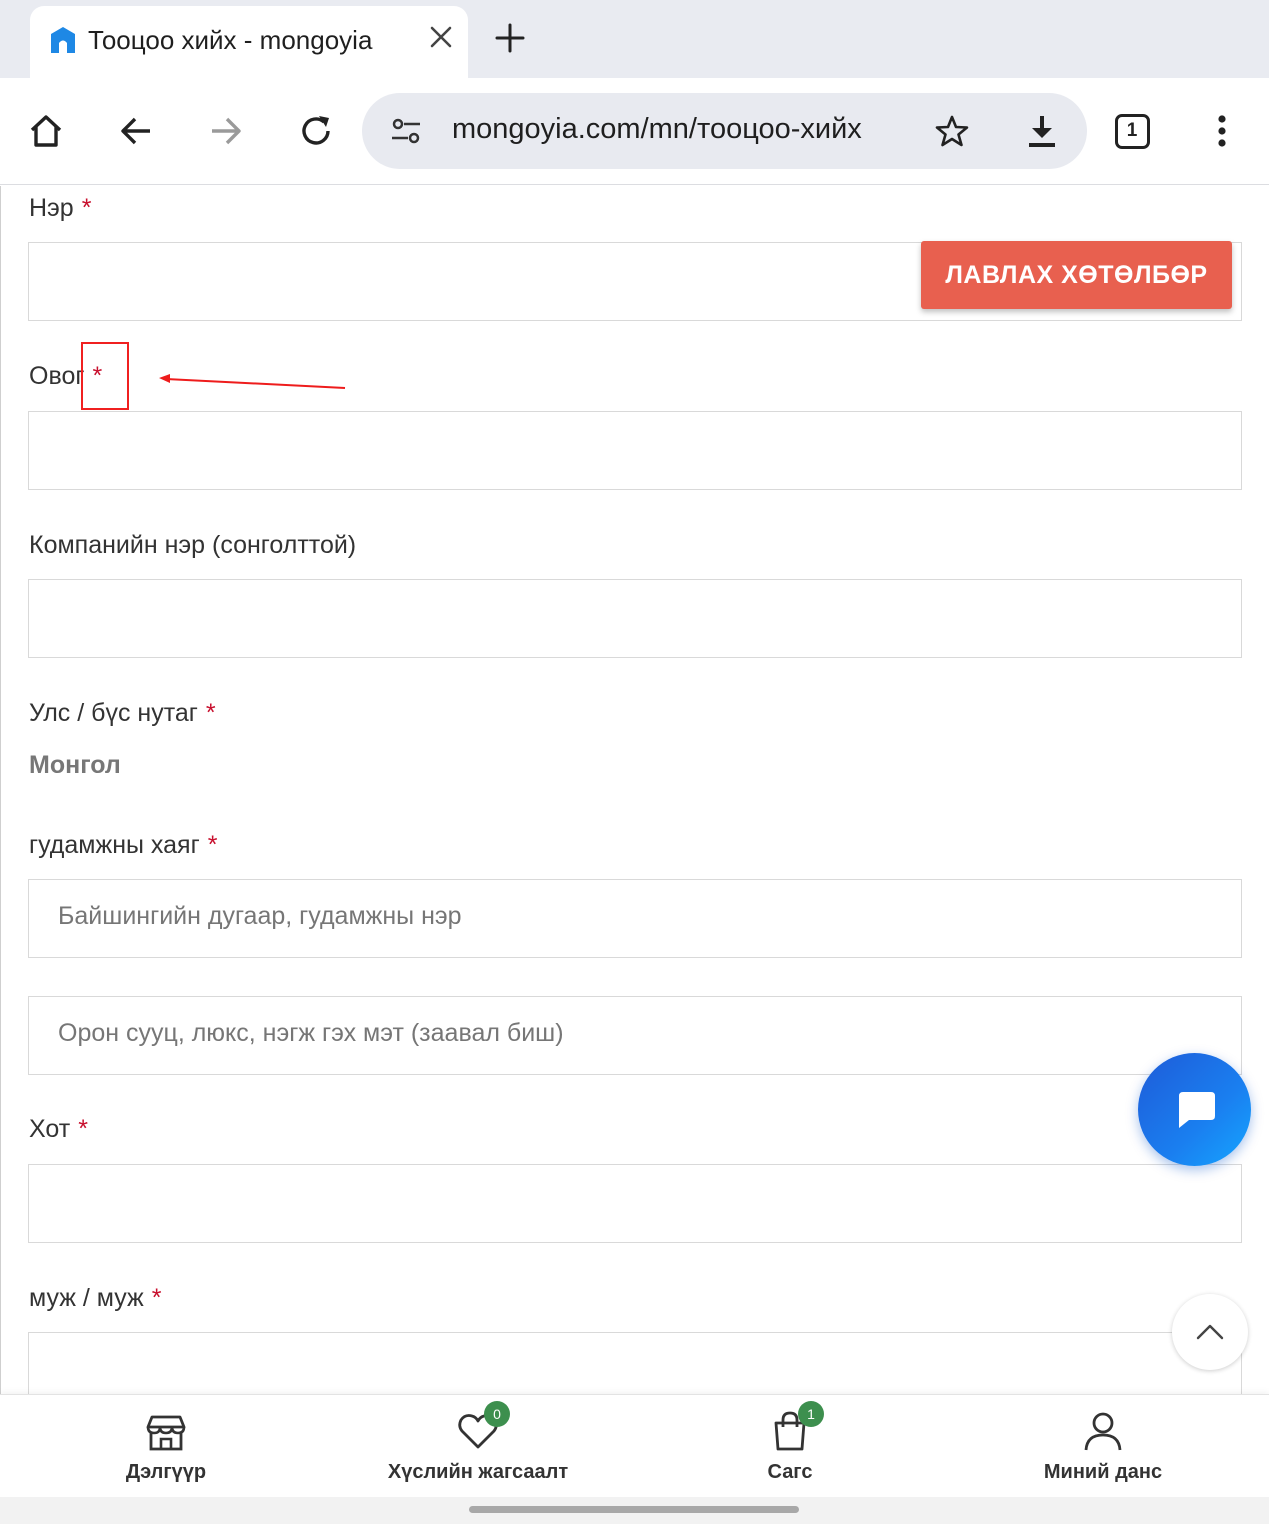  I want to click on chevron-up-icon, so click(1210, 1332).